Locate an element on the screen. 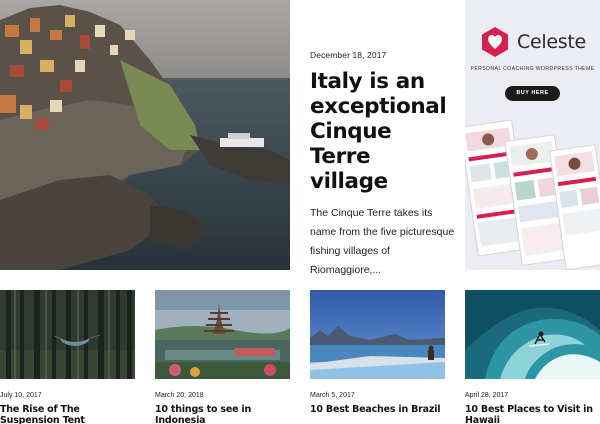 Image resolution: width=600 pixels, height=424 pixels. ad-logo: Celeste is located at coordinates (532, 42).